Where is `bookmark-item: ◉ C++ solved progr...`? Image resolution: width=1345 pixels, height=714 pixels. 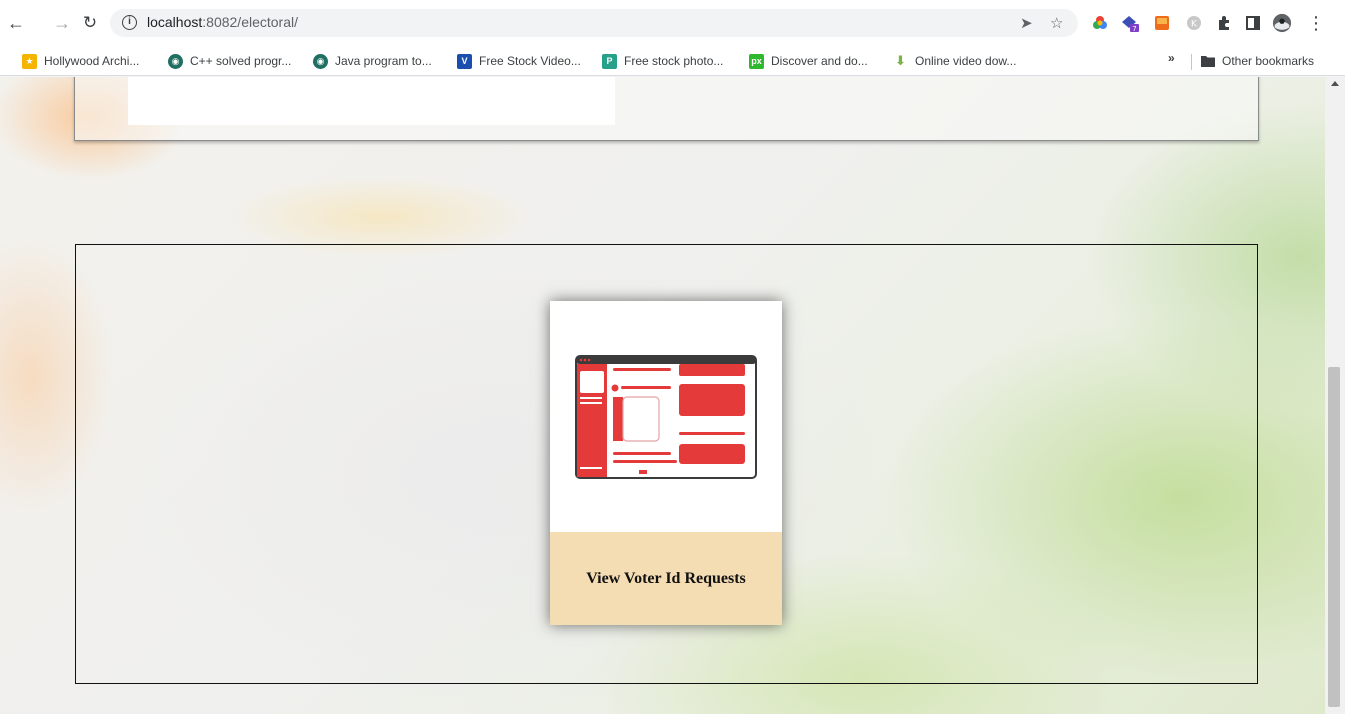
bookmark-item: ◉ C++ solved progr... is located at coordinates (229, 61).